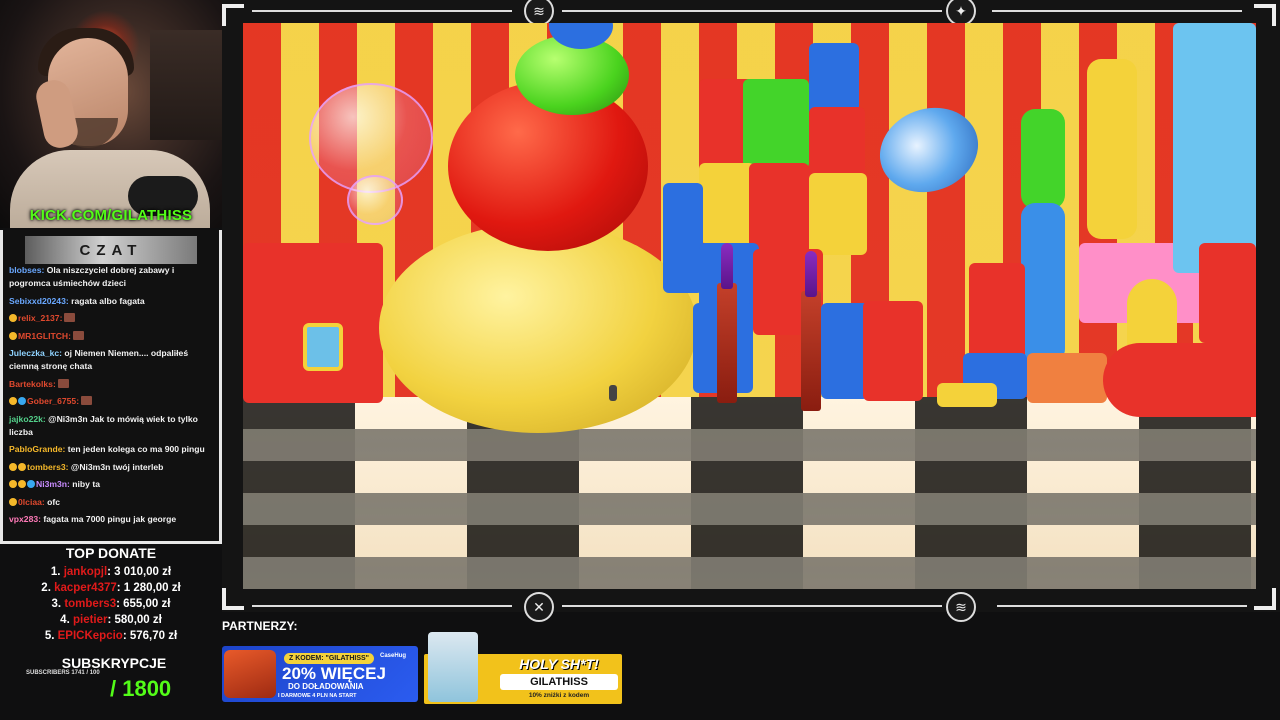 This screenshot has width=1280, height=720. What do you see at coordinates (143, 604) in the screenshot?
I see `donate-amount: : 655,00 zł` at bounding box center [143, 604].